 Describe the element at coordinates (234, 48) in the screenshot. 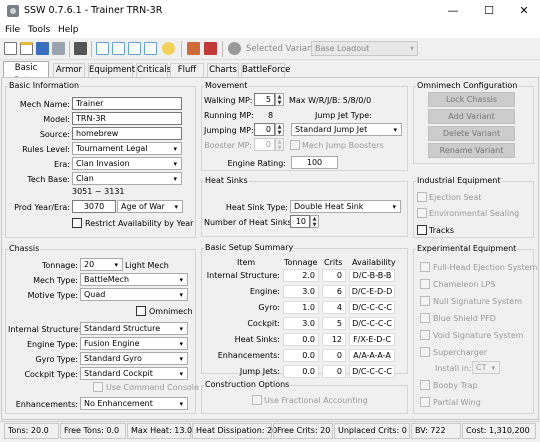

I see `gear-icon` at that location.